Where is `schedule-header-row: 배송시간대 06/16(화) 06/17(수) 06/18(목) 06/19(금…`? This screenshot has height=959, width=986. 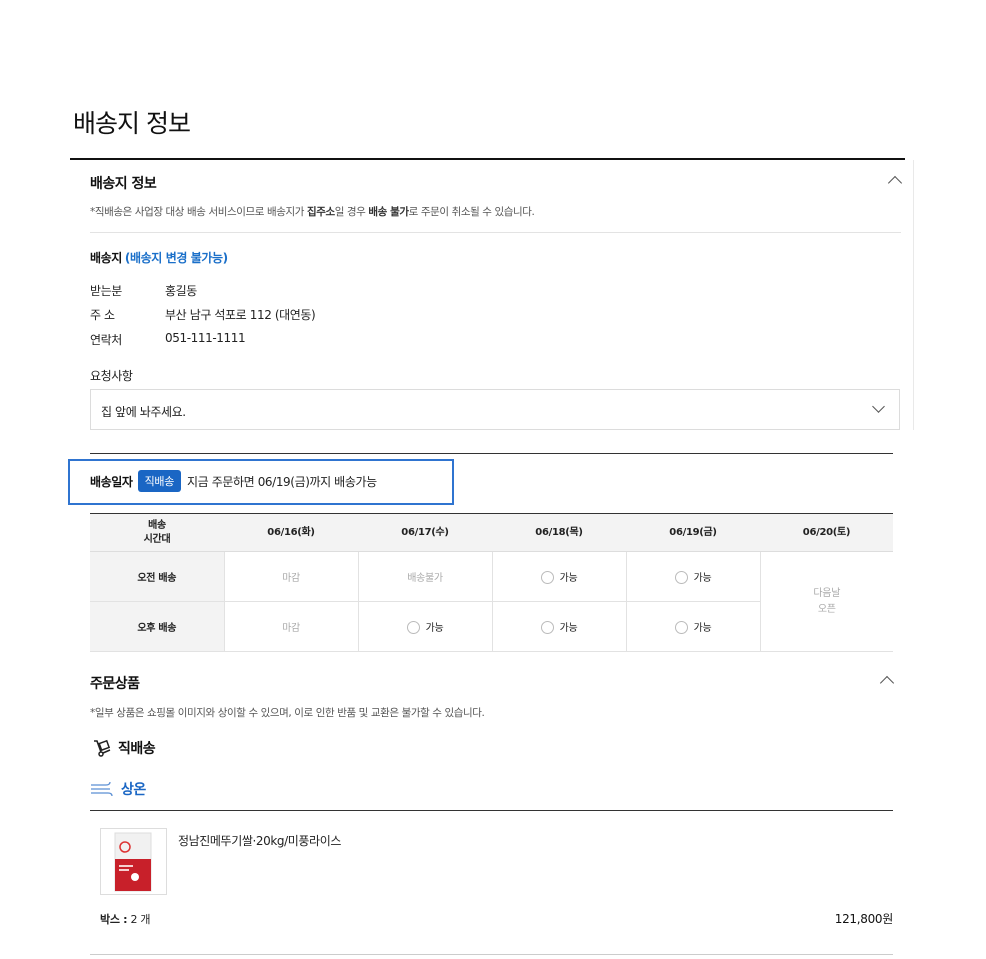 schedule-header-row: 배송시간대 06/16(화) 06/17(수) 06/18(목) 06/19(금… is located at coordinates (491, 532).